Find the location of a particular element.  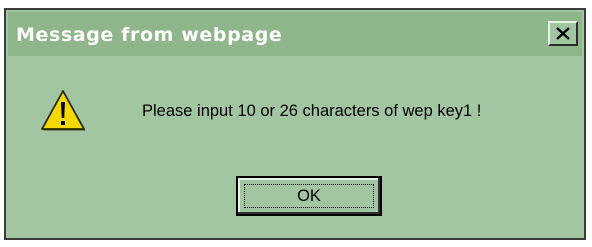

focus-rectangle: OK is located at coordinates (309, 196).